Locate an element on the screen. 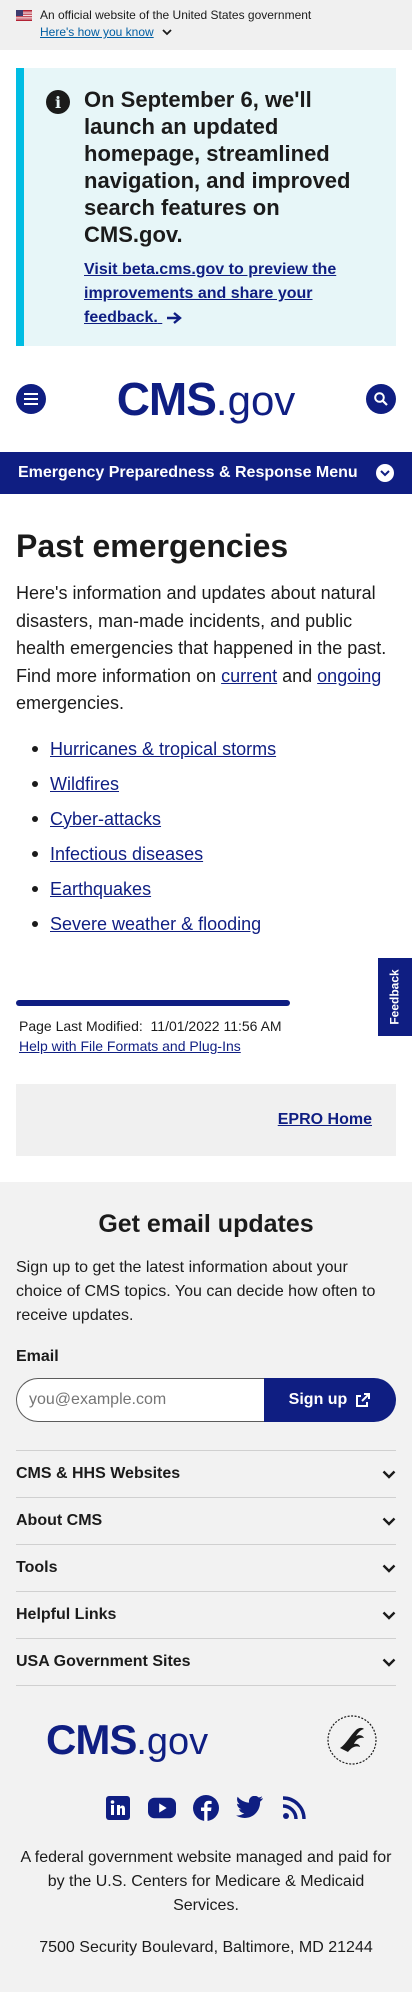 This screenshot has height=1992, width=412. site-header: CMS .gov is located at coordinates (206, 399).